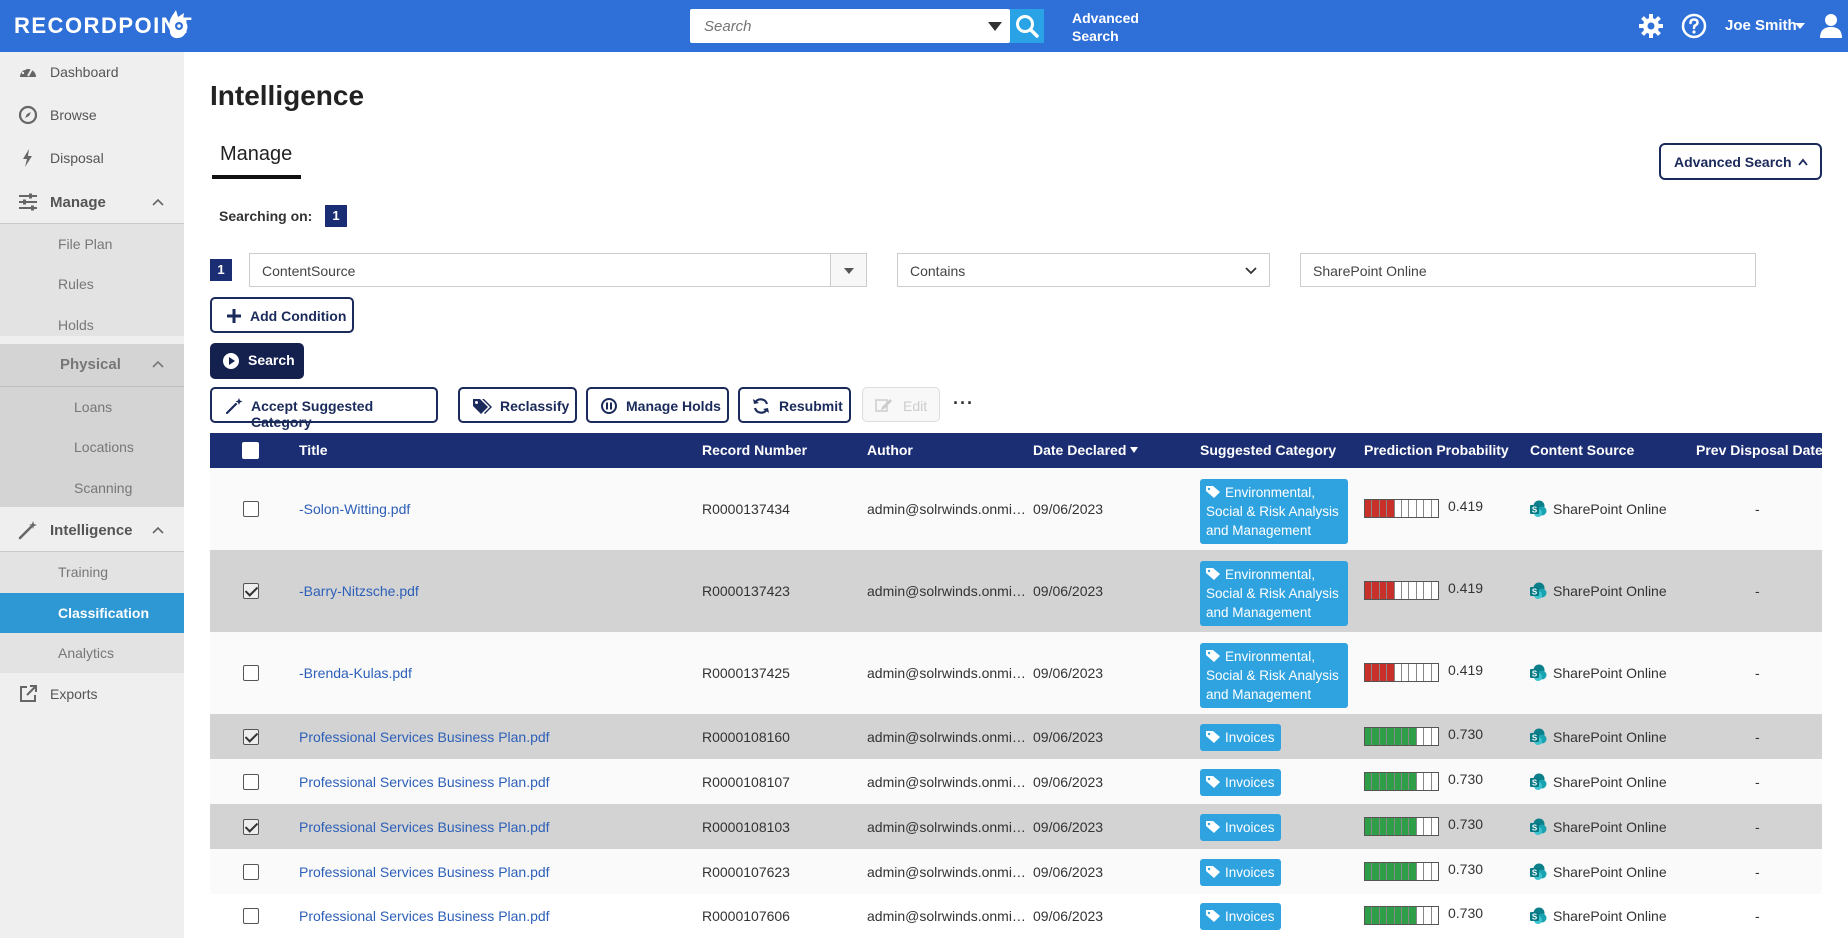 The image size is (1848, 938). I want to click on column-header-date-declared: Date Declared, so click(1086, 450).